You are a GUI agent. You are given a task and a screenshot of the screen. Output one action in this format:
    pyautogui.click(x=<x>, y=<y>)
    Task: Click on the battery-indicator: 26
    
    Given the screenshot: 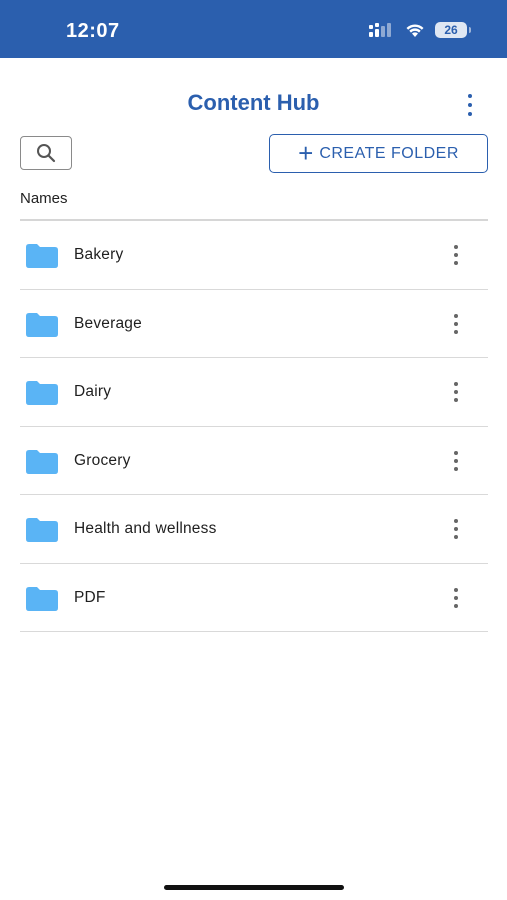 What is the action you would take?
    pyautogui.click(x=453, y=30)
    